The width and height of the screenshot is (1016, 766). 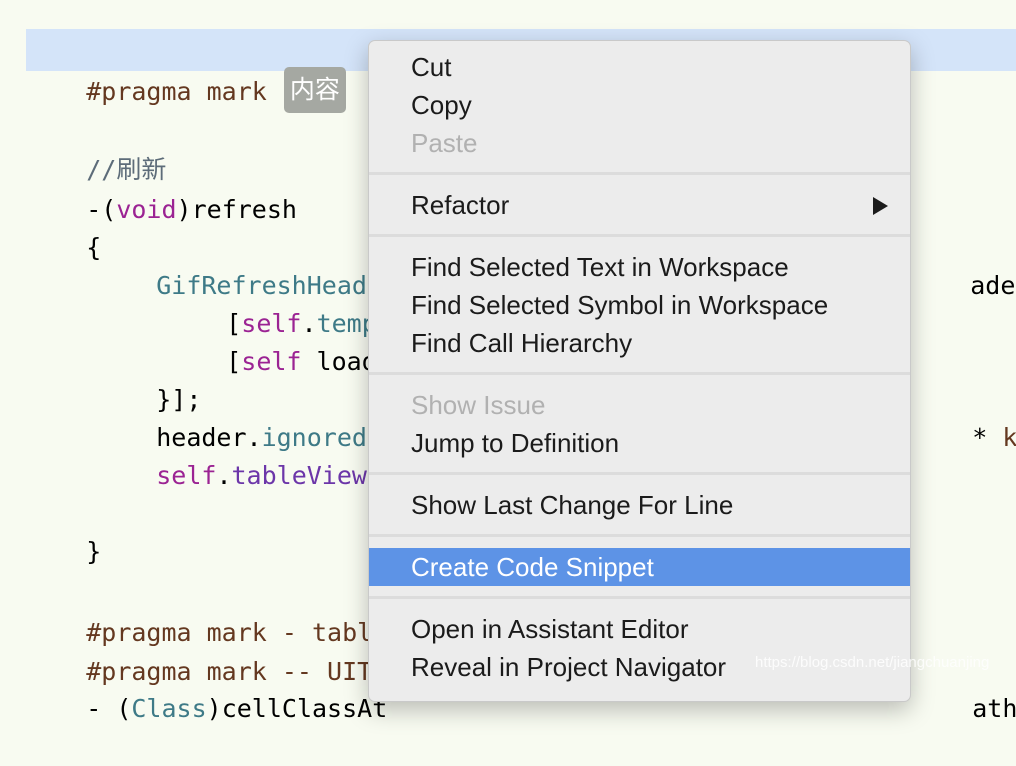 I want to click on code-line-5-tail: aderWi, so click(x=963, y=264).